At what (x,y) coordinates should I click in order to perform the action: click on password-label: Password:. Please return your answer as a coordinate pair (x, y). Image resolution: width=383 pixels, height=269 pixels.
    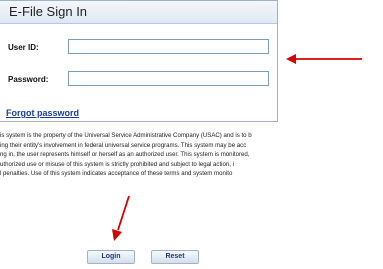
    Looking at the image, I should click on (28, 79).